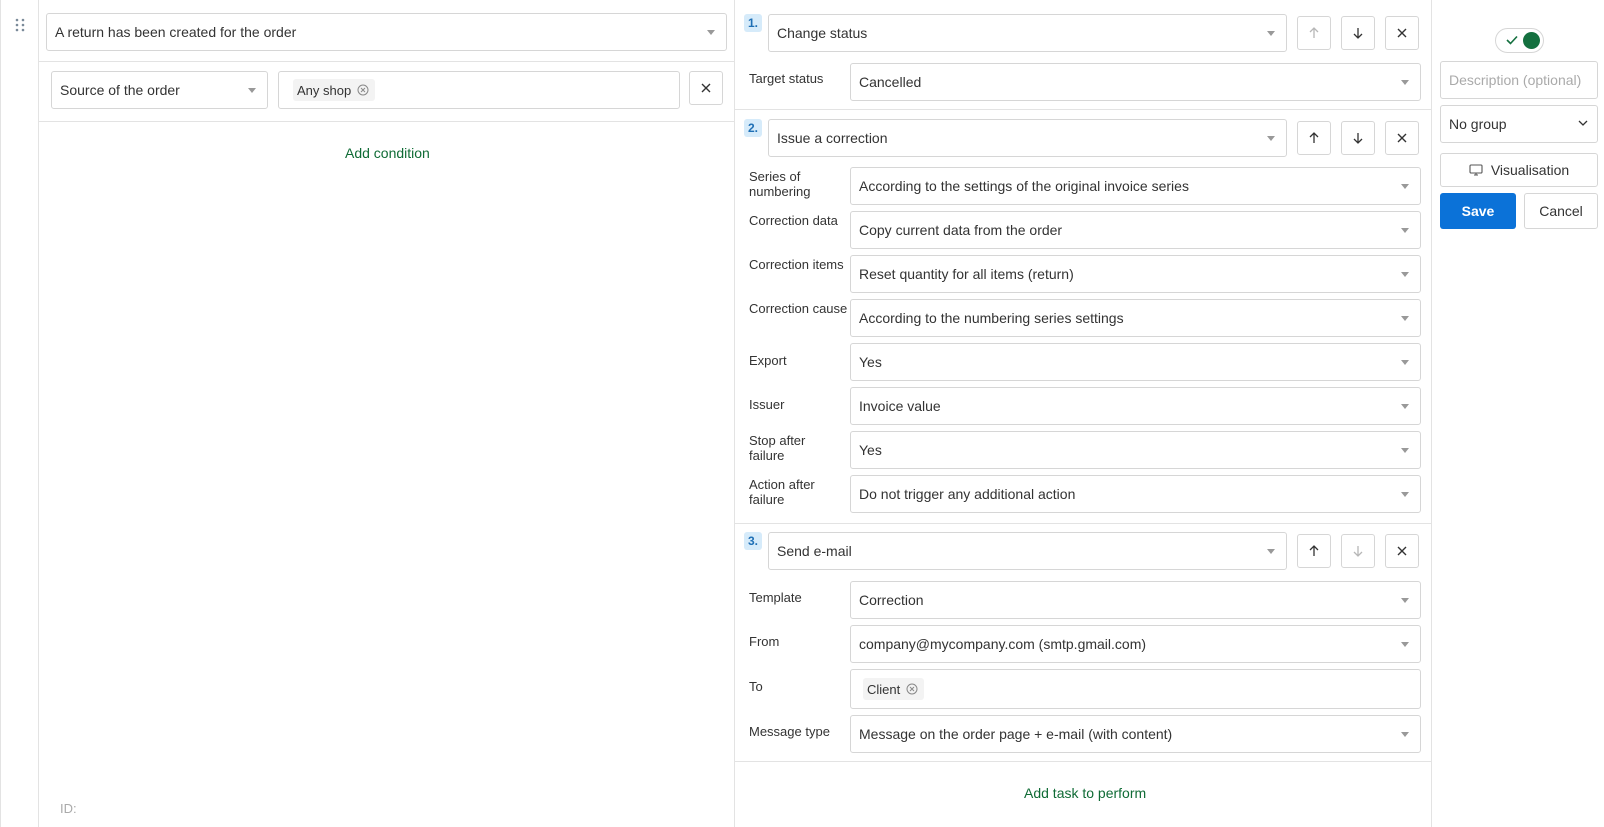  What do you see at coordinates (890, 82) in the screenshot?
I see `field-value: Cancelled` at bounding box center [890, 82].